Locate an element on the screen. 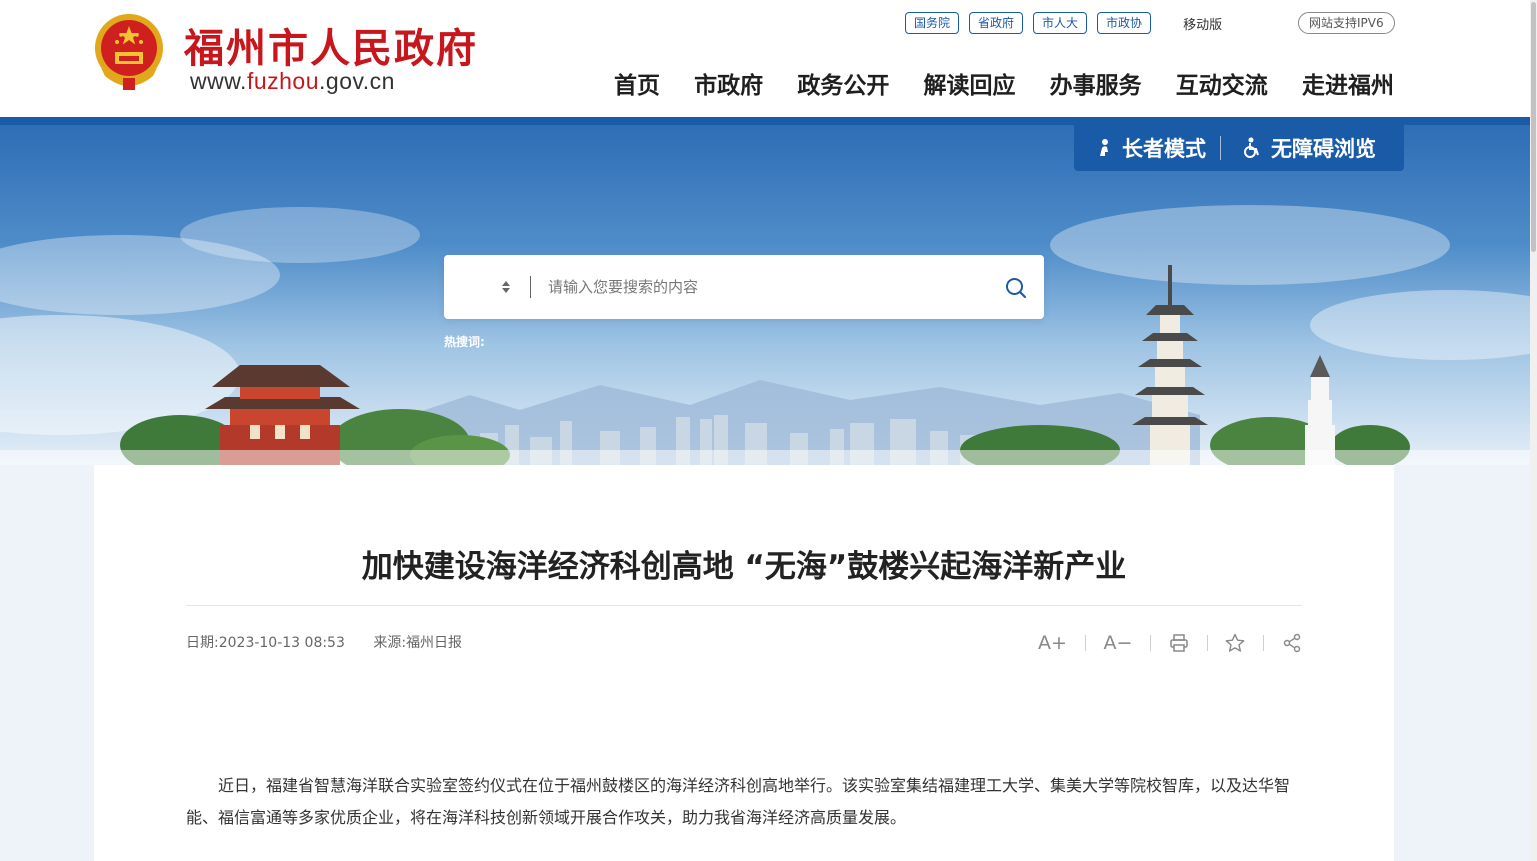  wheelchair-icon is located at coordinates (1251, 147).